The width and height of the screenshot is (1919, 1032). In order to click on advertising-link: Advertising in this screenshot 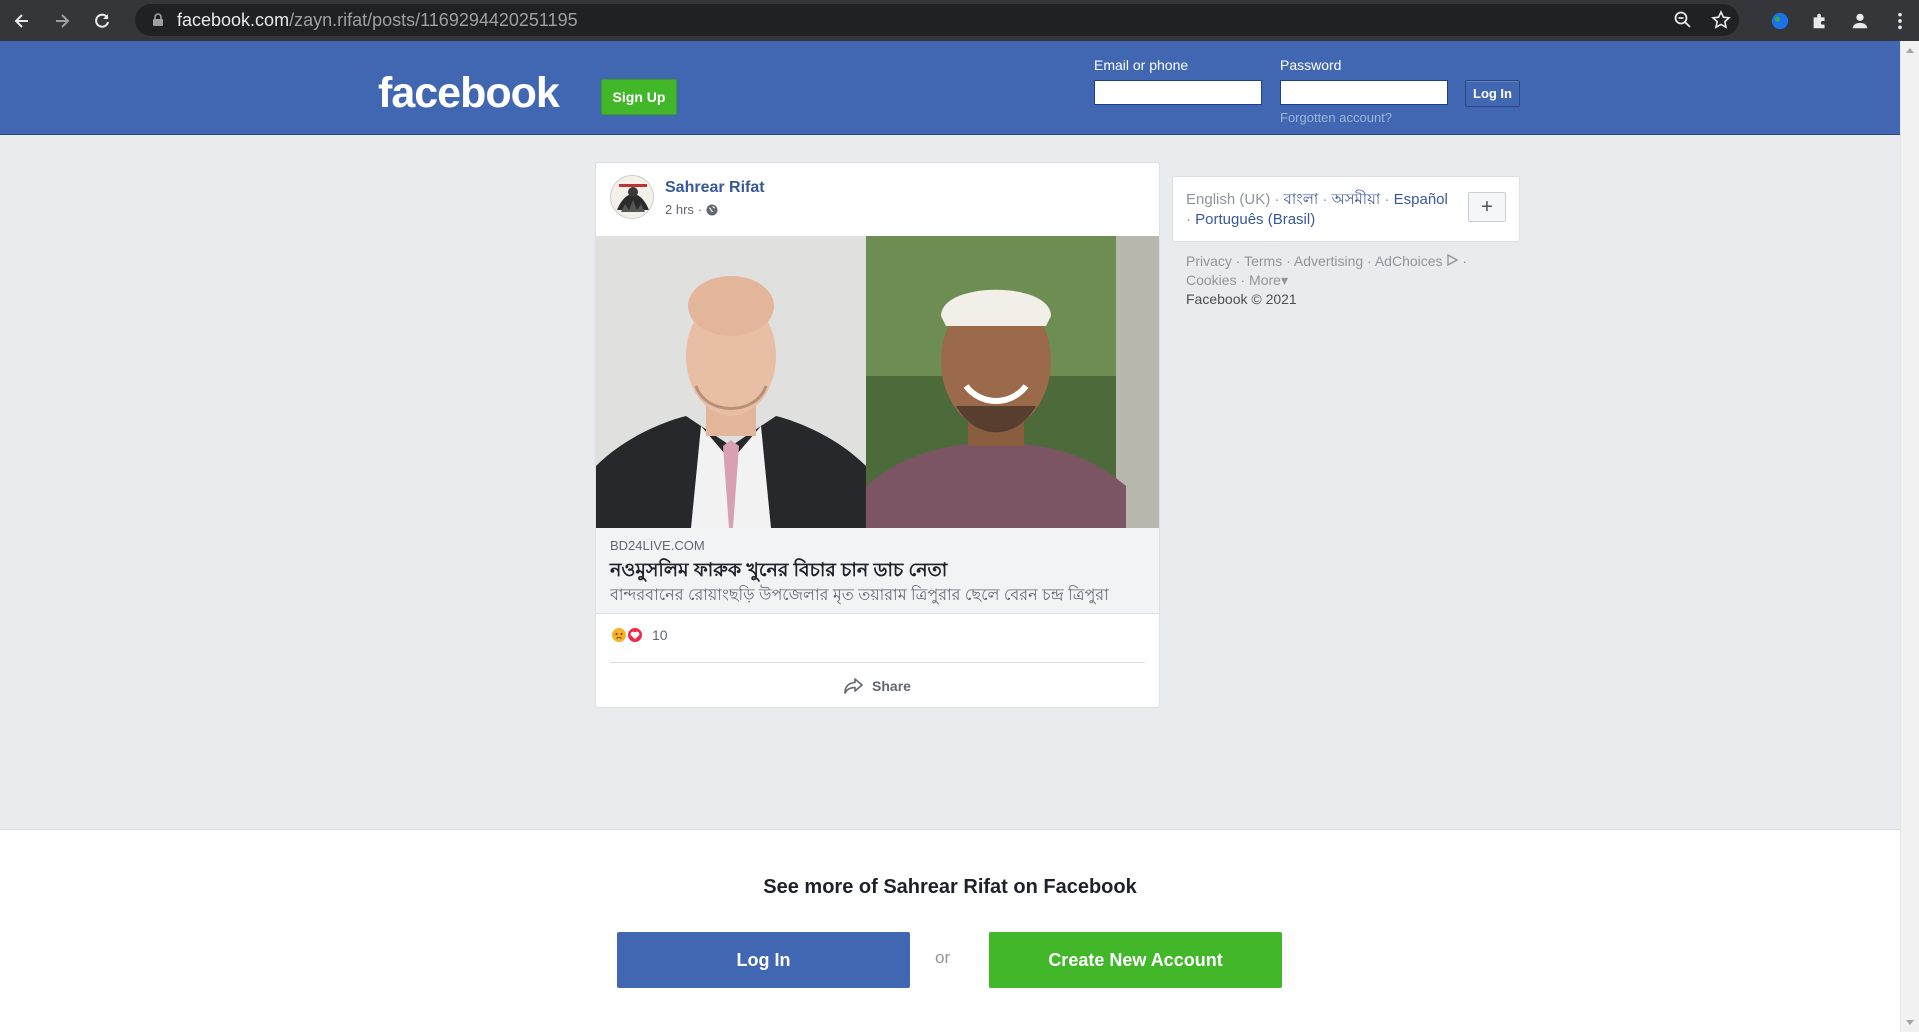, I will do `click(1328, 261)`.